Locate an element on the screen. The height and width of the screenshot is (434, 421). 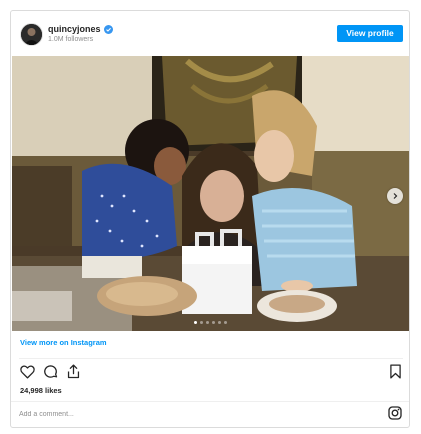
profile-avatar is located at coordinates (31, 34).